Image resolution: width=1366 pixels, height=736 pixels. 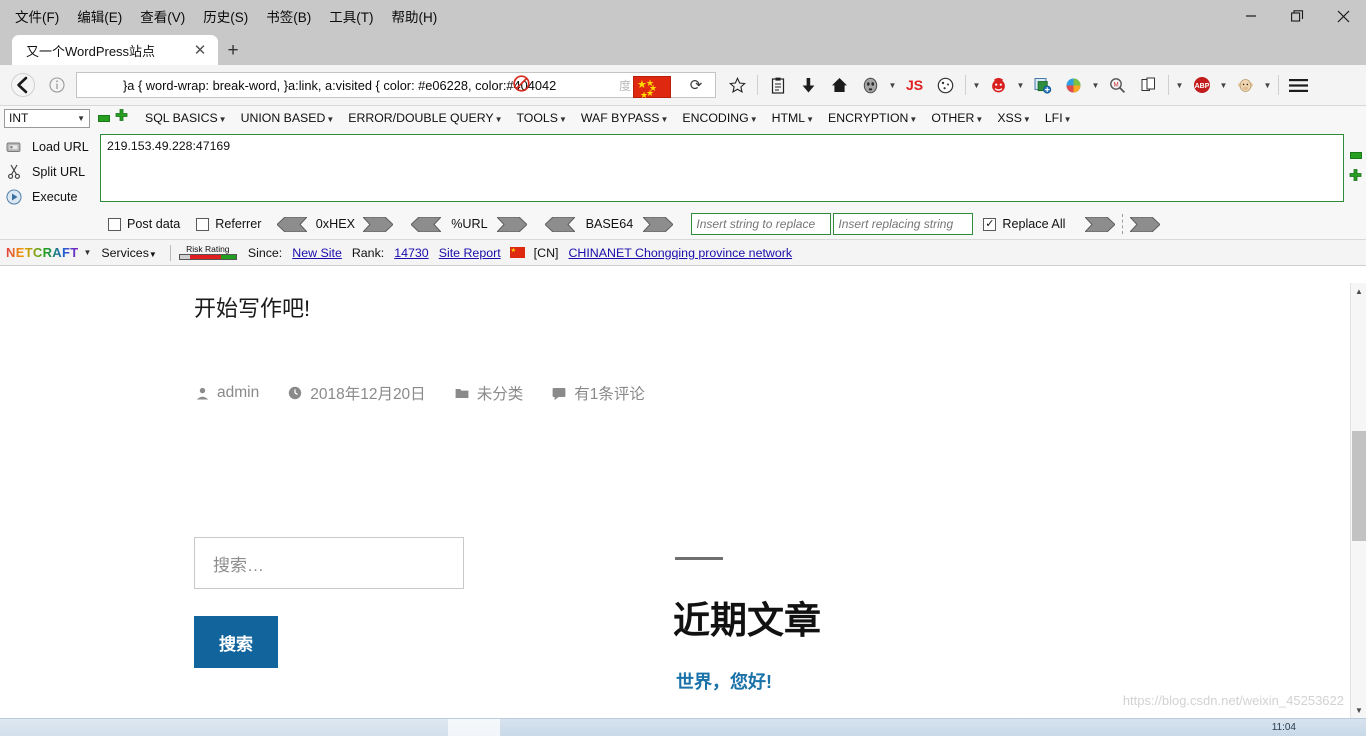 I want to click on menu-help: 帮助(H), so click(x=415, y=16).